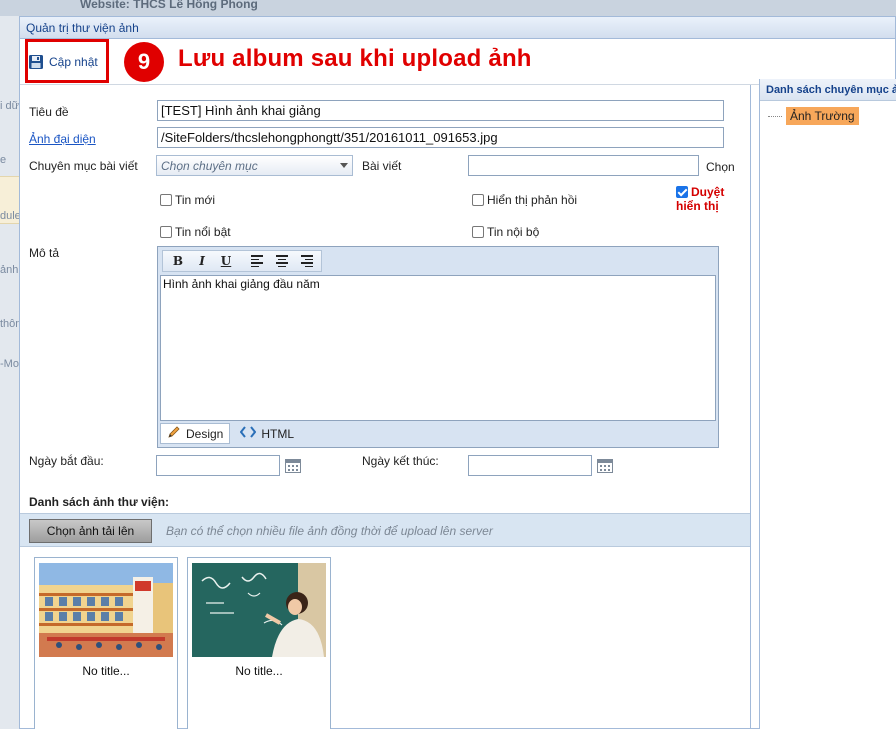  Describe the element at coordinates (218, 465) in the screenshot. I see `start-date-input` at that location.